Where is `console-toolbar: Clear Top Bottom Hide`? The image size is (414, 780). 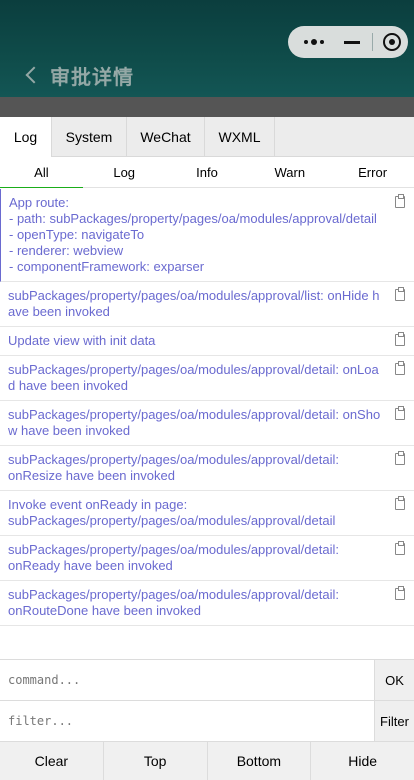 console-toolbar: Clear Top Bottom Hide is located at coordinates (207, 760).